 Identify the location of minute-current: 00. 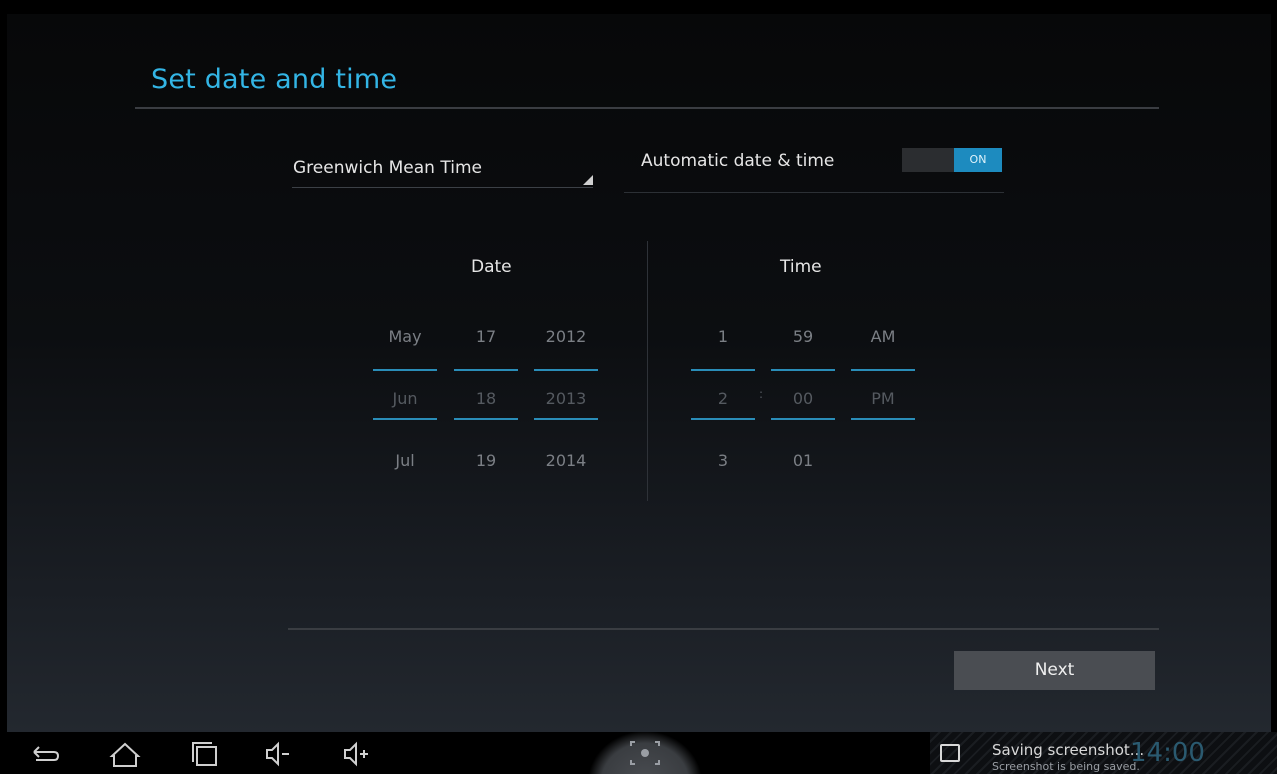
(803, 398).